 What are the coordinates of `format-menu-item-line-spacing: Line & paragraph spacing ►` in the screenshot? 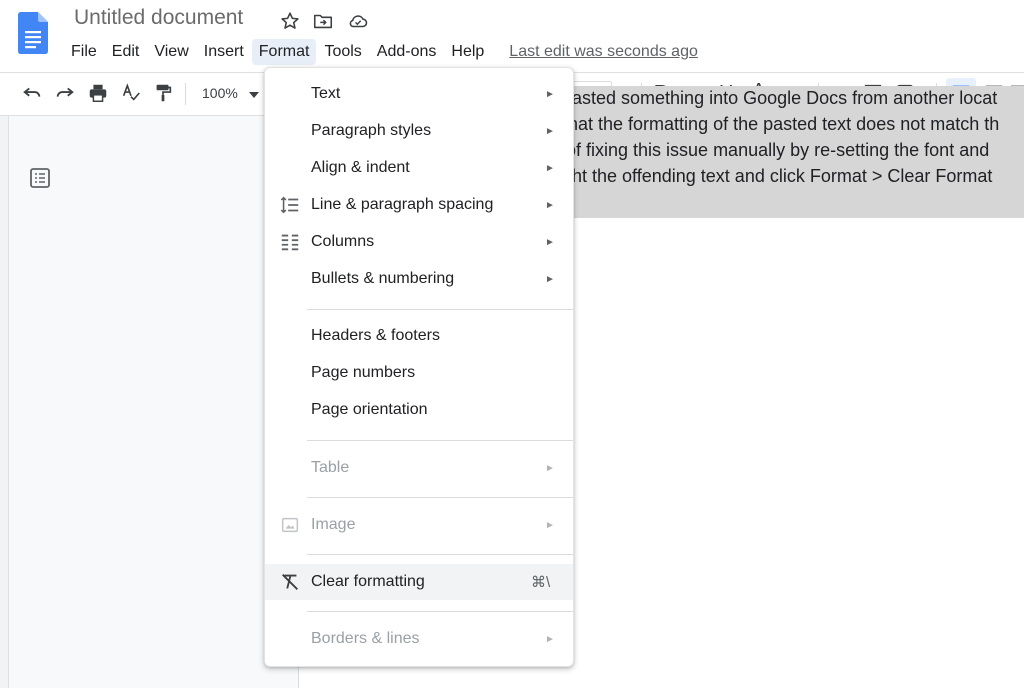 It's located at (419, 205).